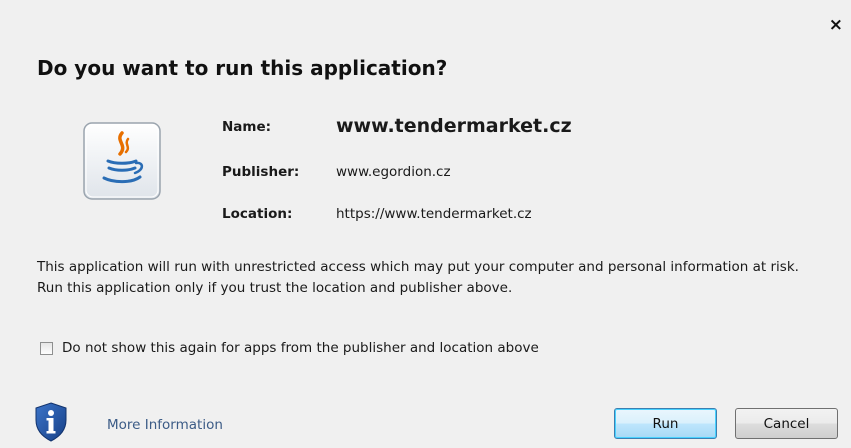 The image size is (851, 448). What do you see at coordinates (393, 172) in the screenshot?
I see `publisher-value: www.egordion.cz` at bounding box center [393, 172].